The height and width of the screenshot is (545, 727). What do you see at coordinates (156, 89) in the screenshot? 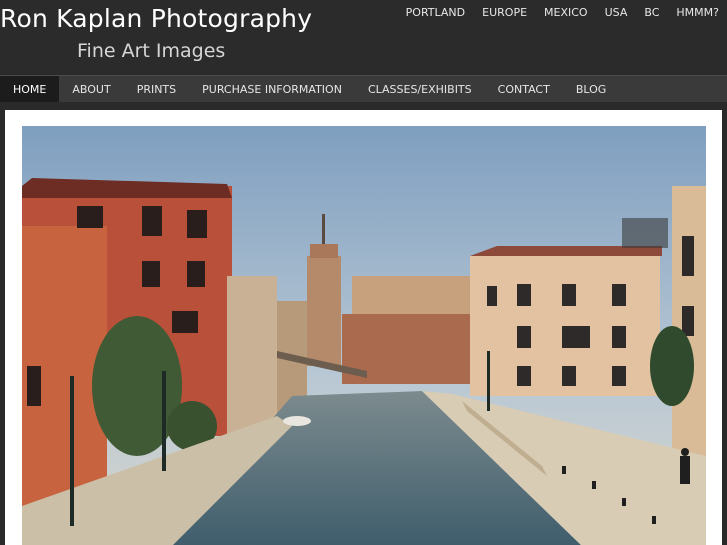
I see `nav-prints: PRINTS` at bounding box center [156, 89].